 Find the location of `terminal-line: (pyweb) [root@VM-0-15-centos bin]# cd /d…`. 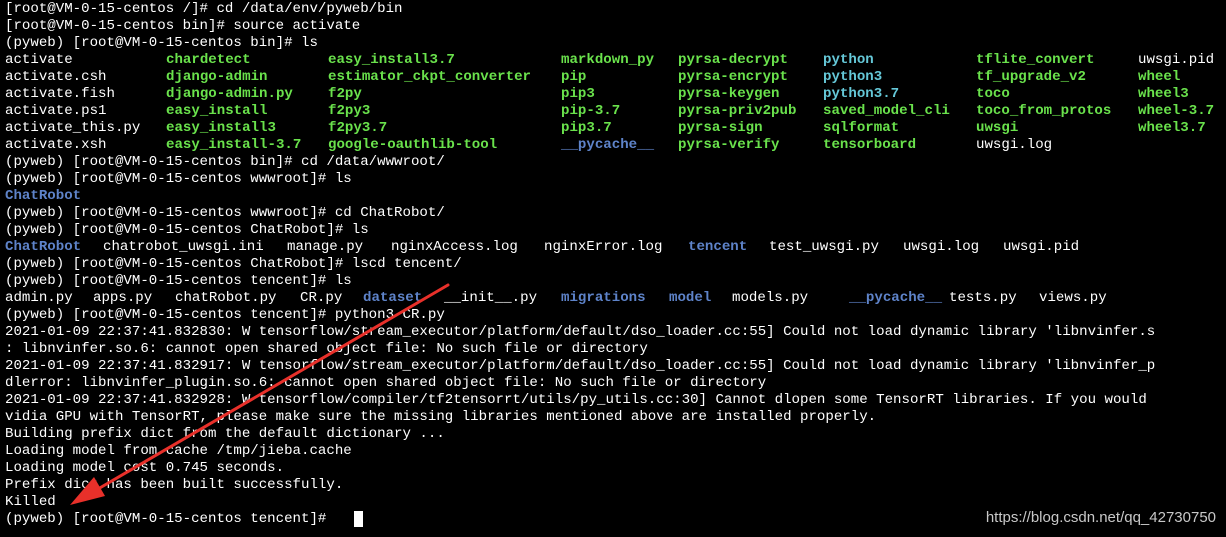

terminal-line: (pyweb) [root@VM-0-15-centos bin]# cd /d… is located at coordinates (225, 162).